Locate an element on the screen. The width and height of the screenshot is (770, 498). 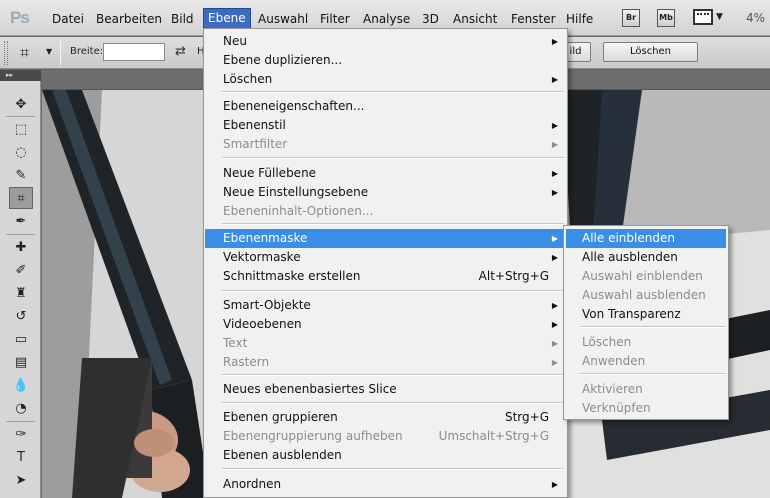
menu-item-label: Ebenenstil is located at coordinates (254, 125).